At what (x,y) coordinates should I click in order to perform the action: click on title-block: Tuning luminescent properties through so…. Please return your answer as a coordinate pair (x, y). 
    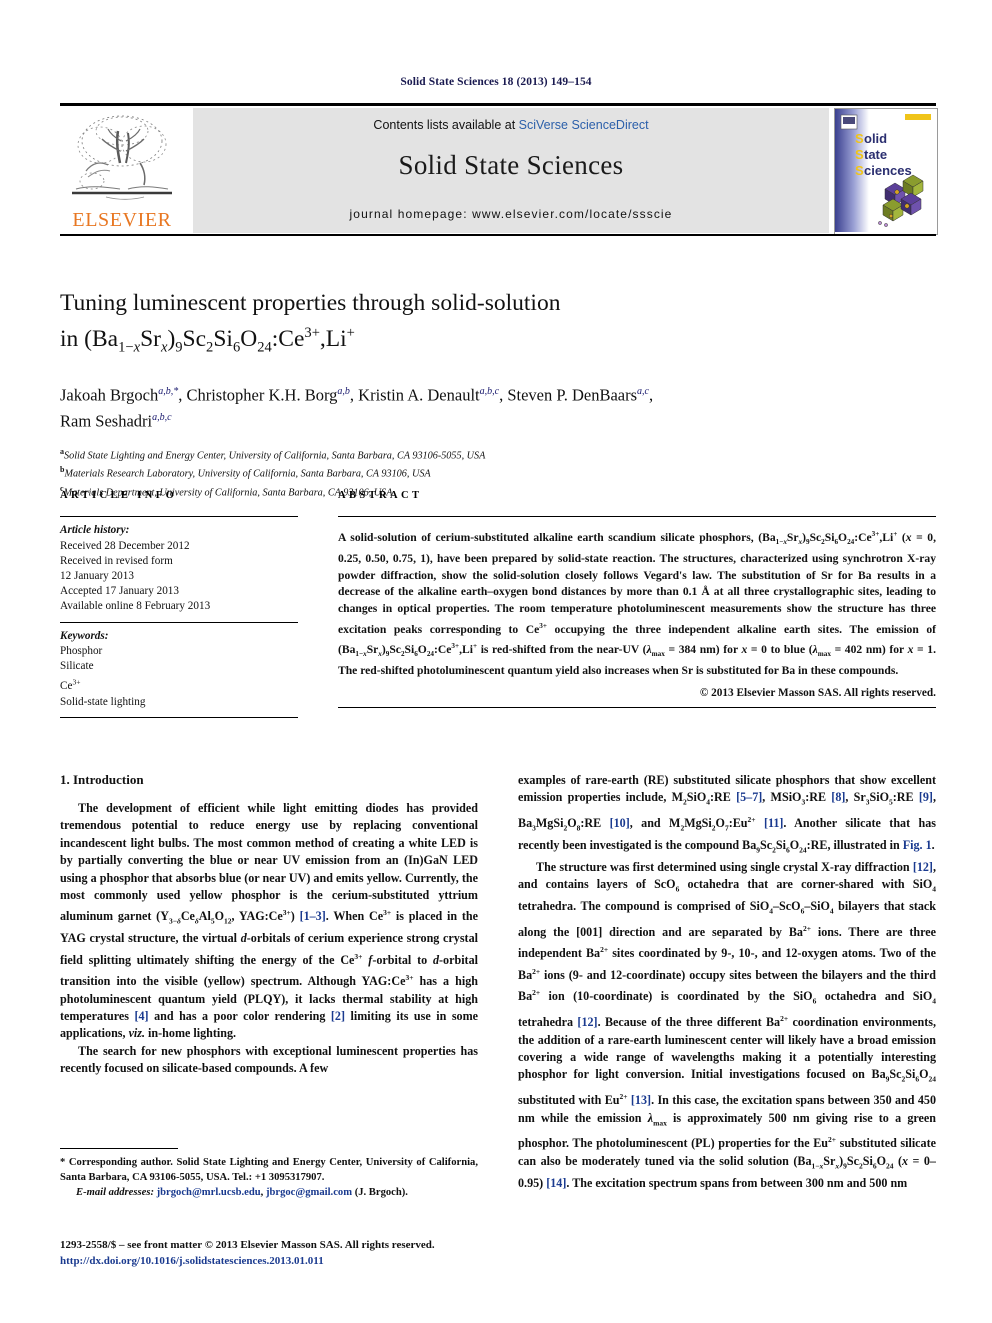
    Looking at the image, I should click on (498, 394).